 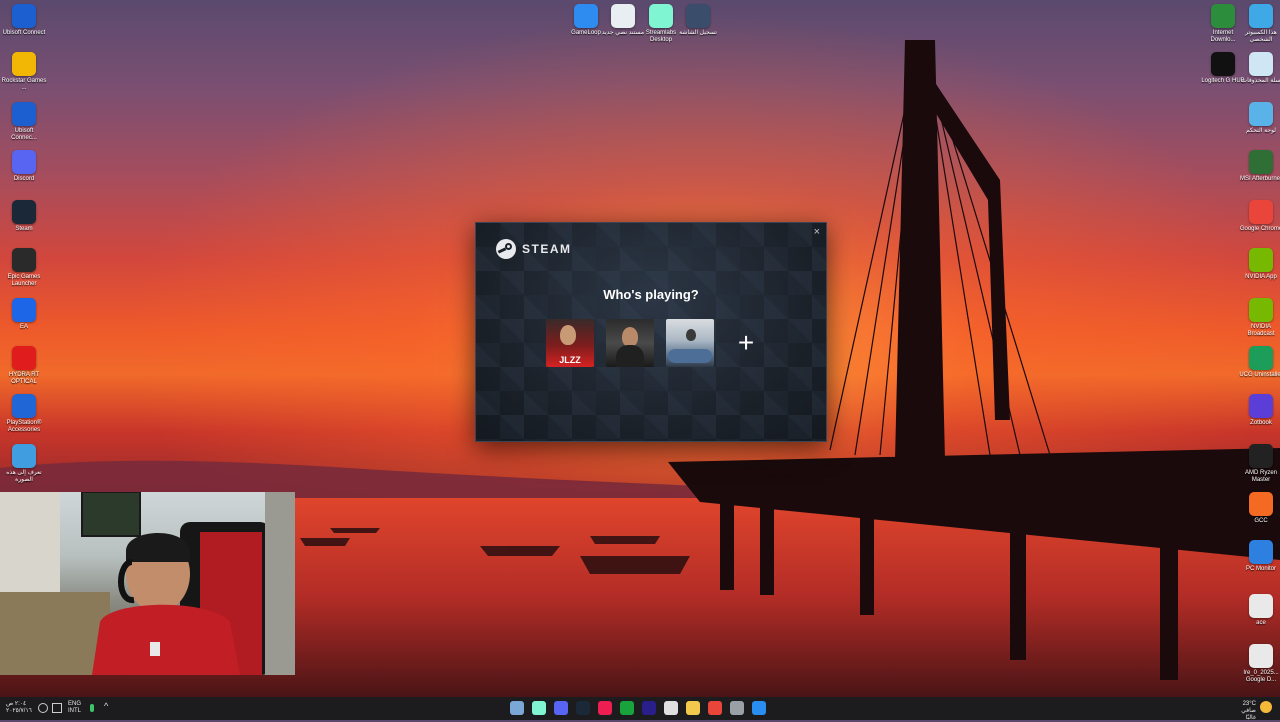 I want to click on desktop-shortcut: UCG Uninstaller, so click(x=1259, y=362).